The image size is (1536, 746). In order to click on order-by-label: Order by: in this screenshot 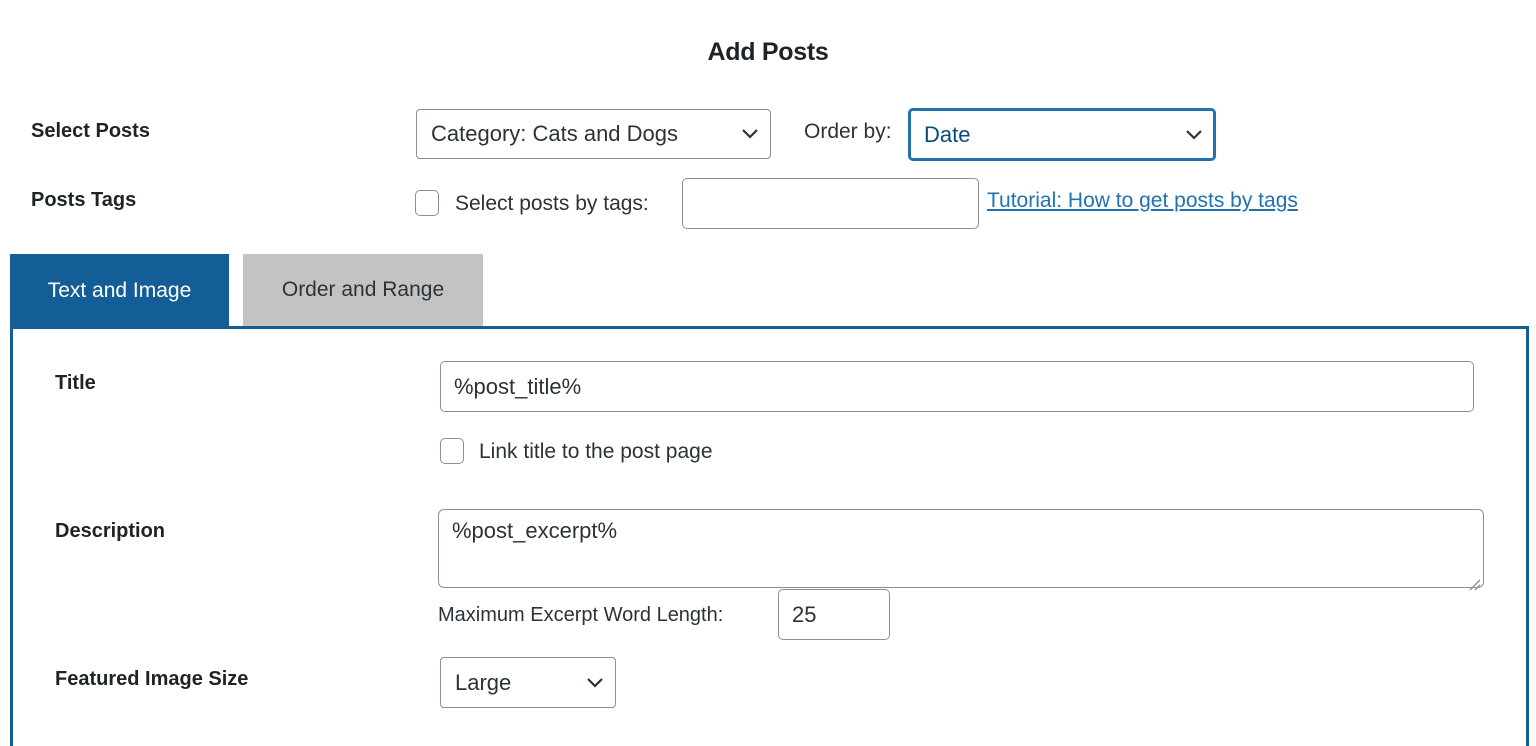, I will do `click(848, 131)`.